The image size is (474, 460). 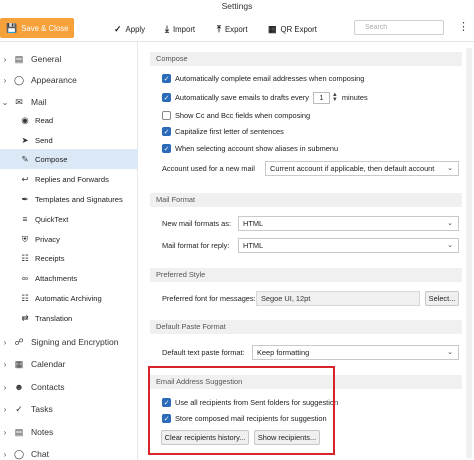 I want to click on export-label: Export, so click(x=236, y=29).